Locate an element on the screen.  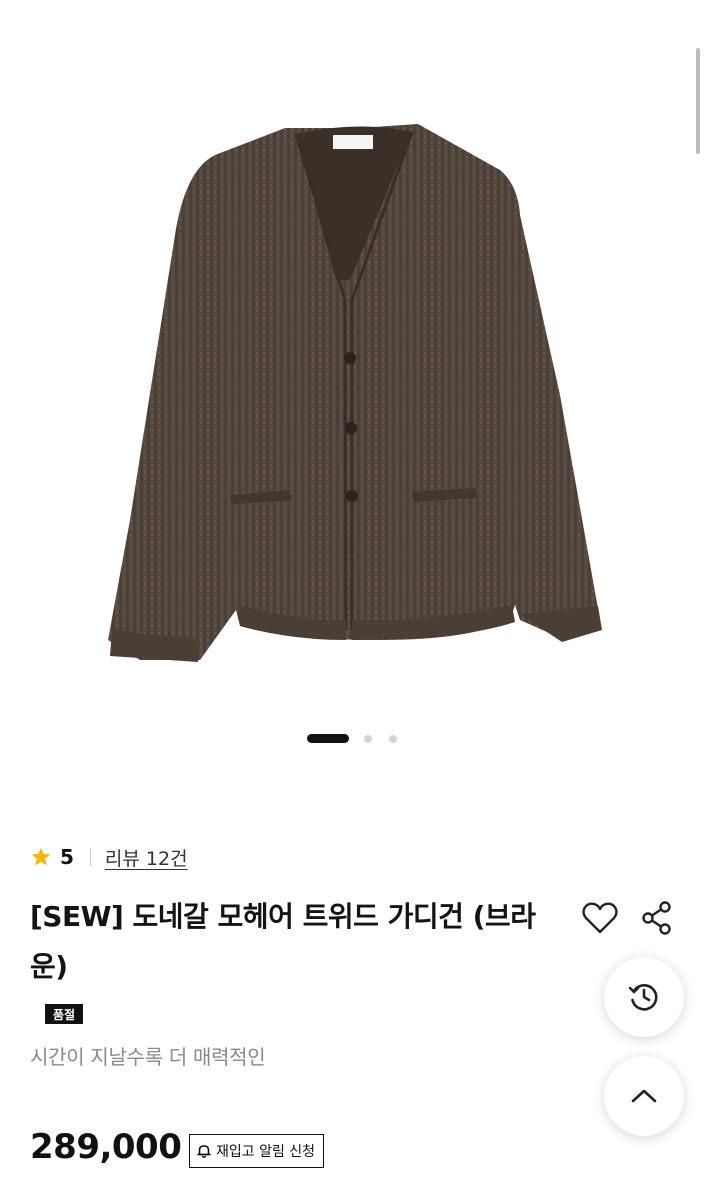
restock-alert-button: 재입고 알림 신청 is located at coordinates (257, 1151).